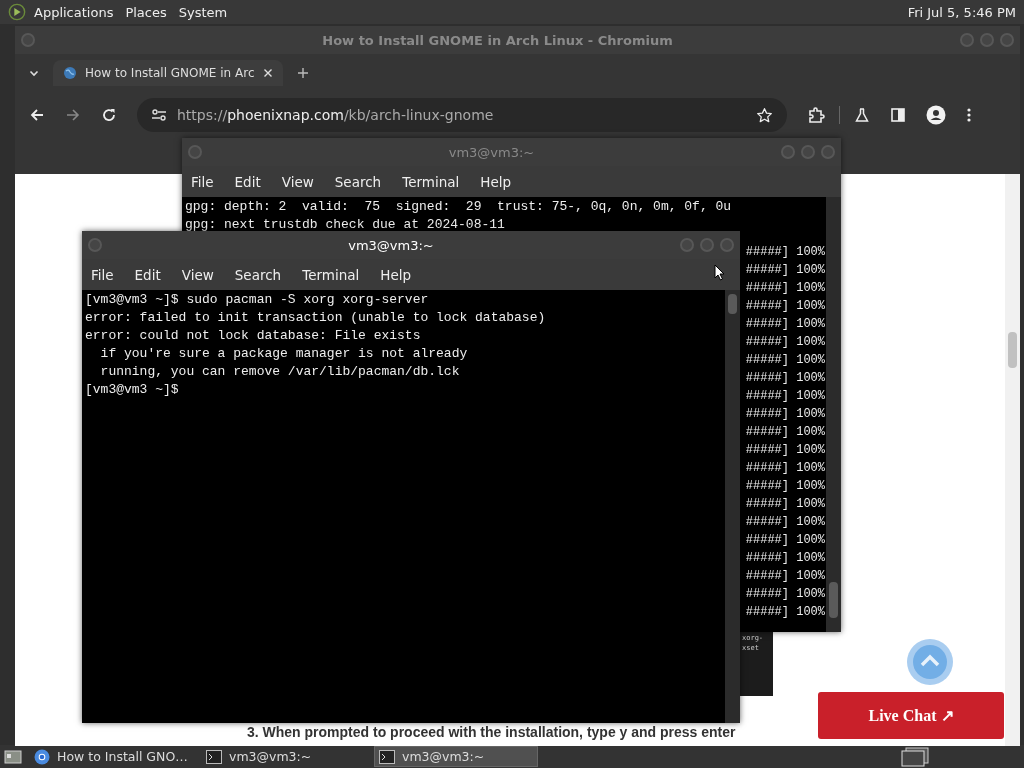 This screenshot has width=1024, height=768. What do you see at coordinates (491, 732) in the screenshot?
I see `step-text: 3. When prompted to proceed with the installation, type y and press enter` at bounding box center [491, 732].